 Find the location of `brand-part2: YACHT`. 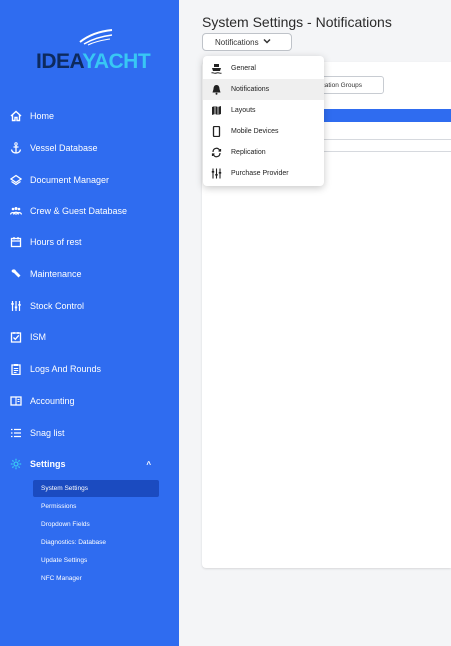

brand-part2: YACHT is located at coordinates (116, 61).